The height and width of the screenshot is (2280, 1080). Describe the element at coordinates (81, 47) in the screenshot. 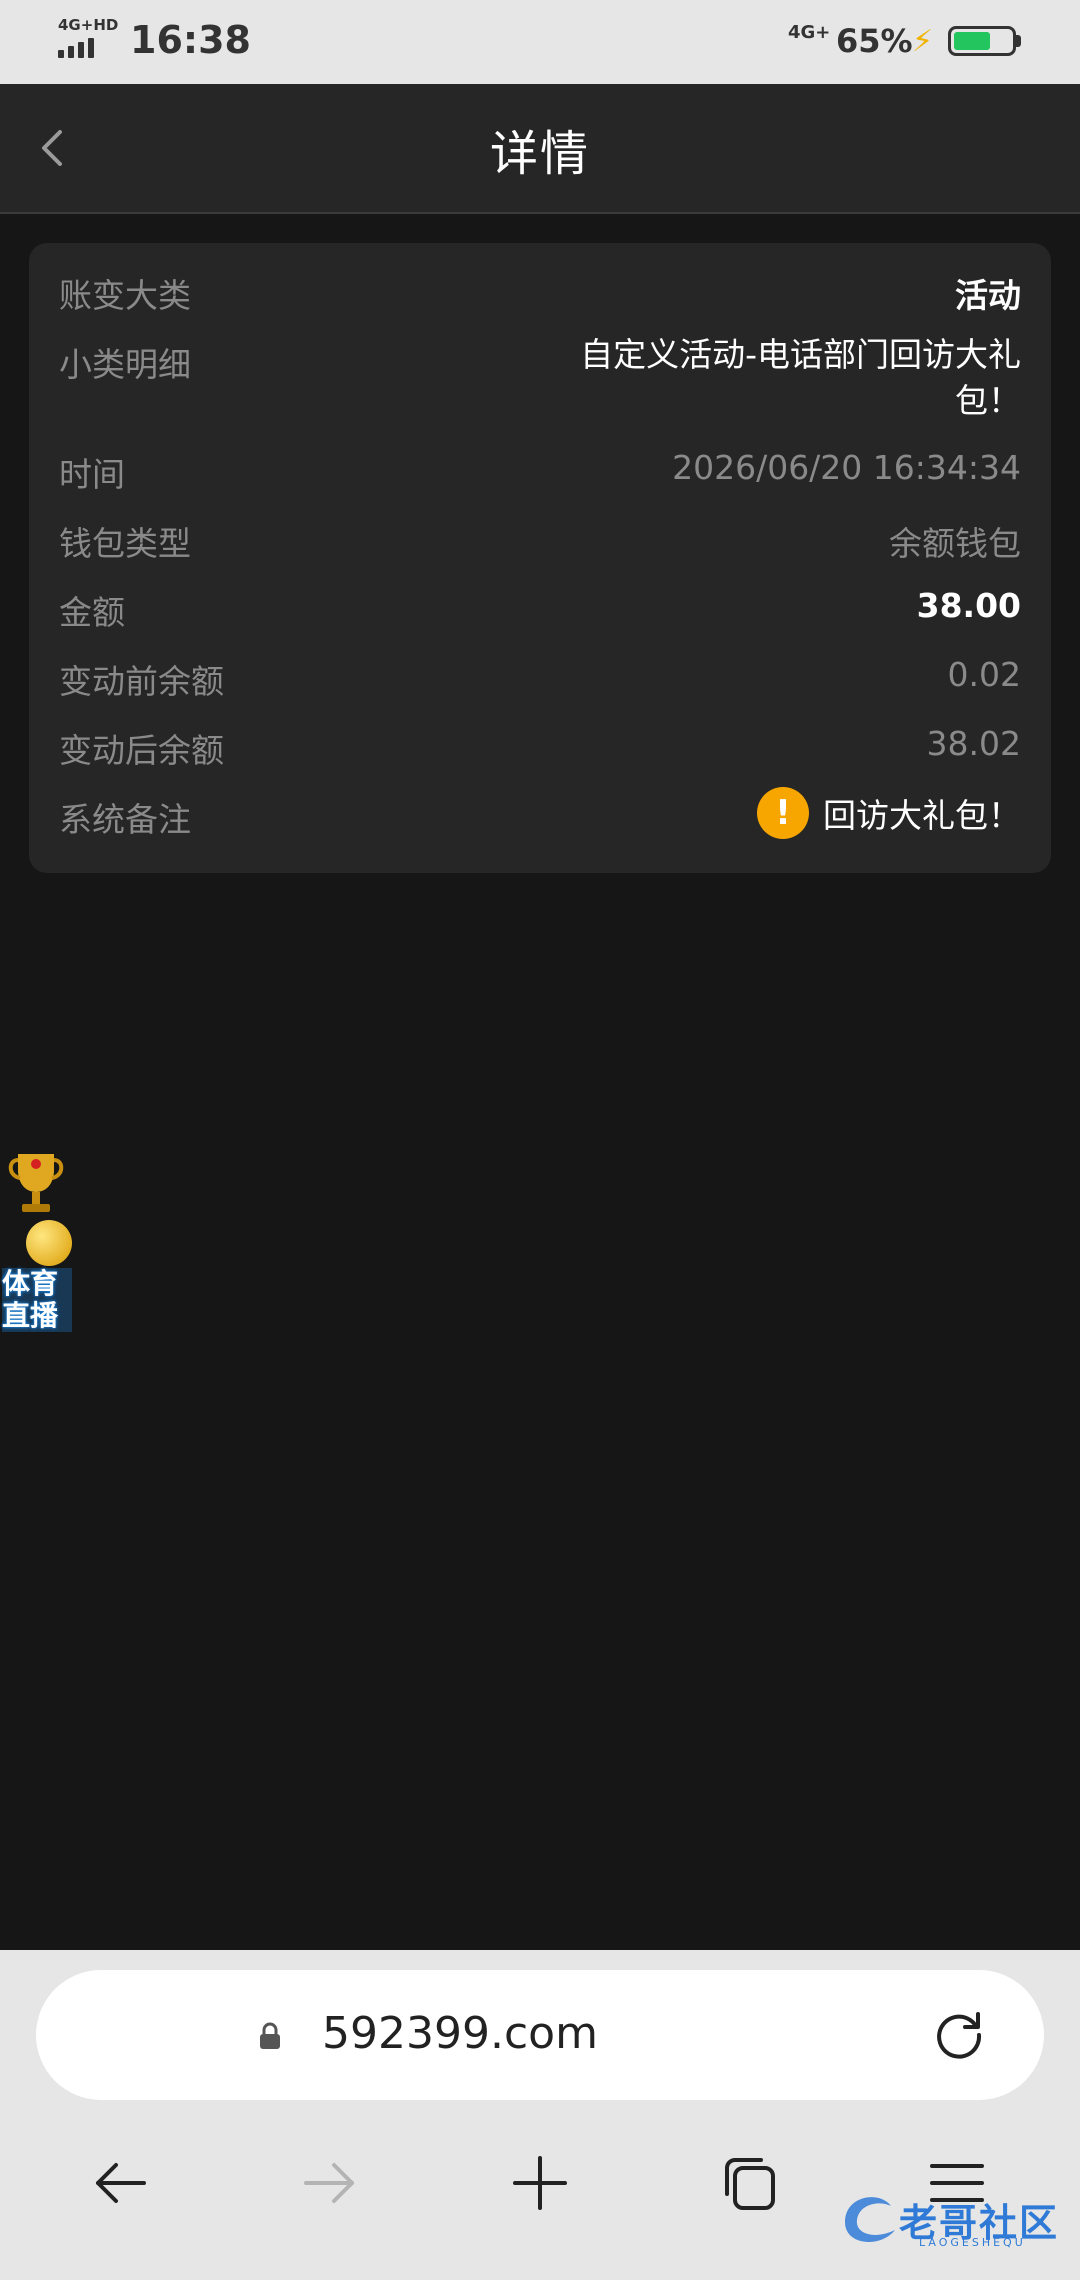

I see `signal-icon` at that location.